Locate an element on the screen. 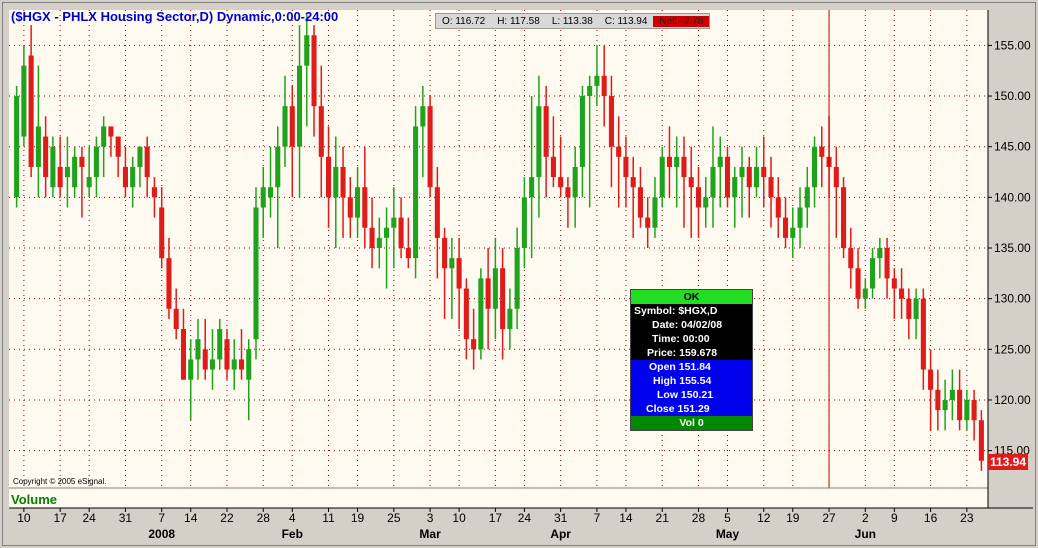  y-tick-label: 145.00 is located at coordinates (1012, 147).